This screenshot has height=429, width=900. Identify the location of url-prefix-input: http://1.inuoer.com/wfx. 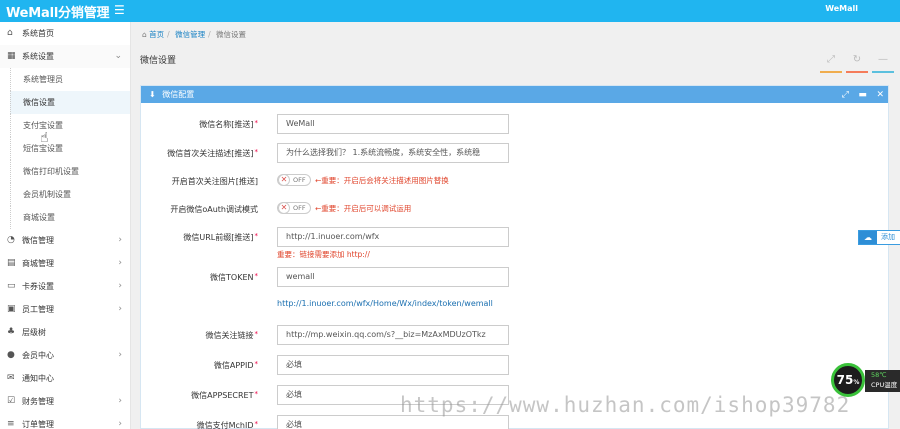
(393, 237).